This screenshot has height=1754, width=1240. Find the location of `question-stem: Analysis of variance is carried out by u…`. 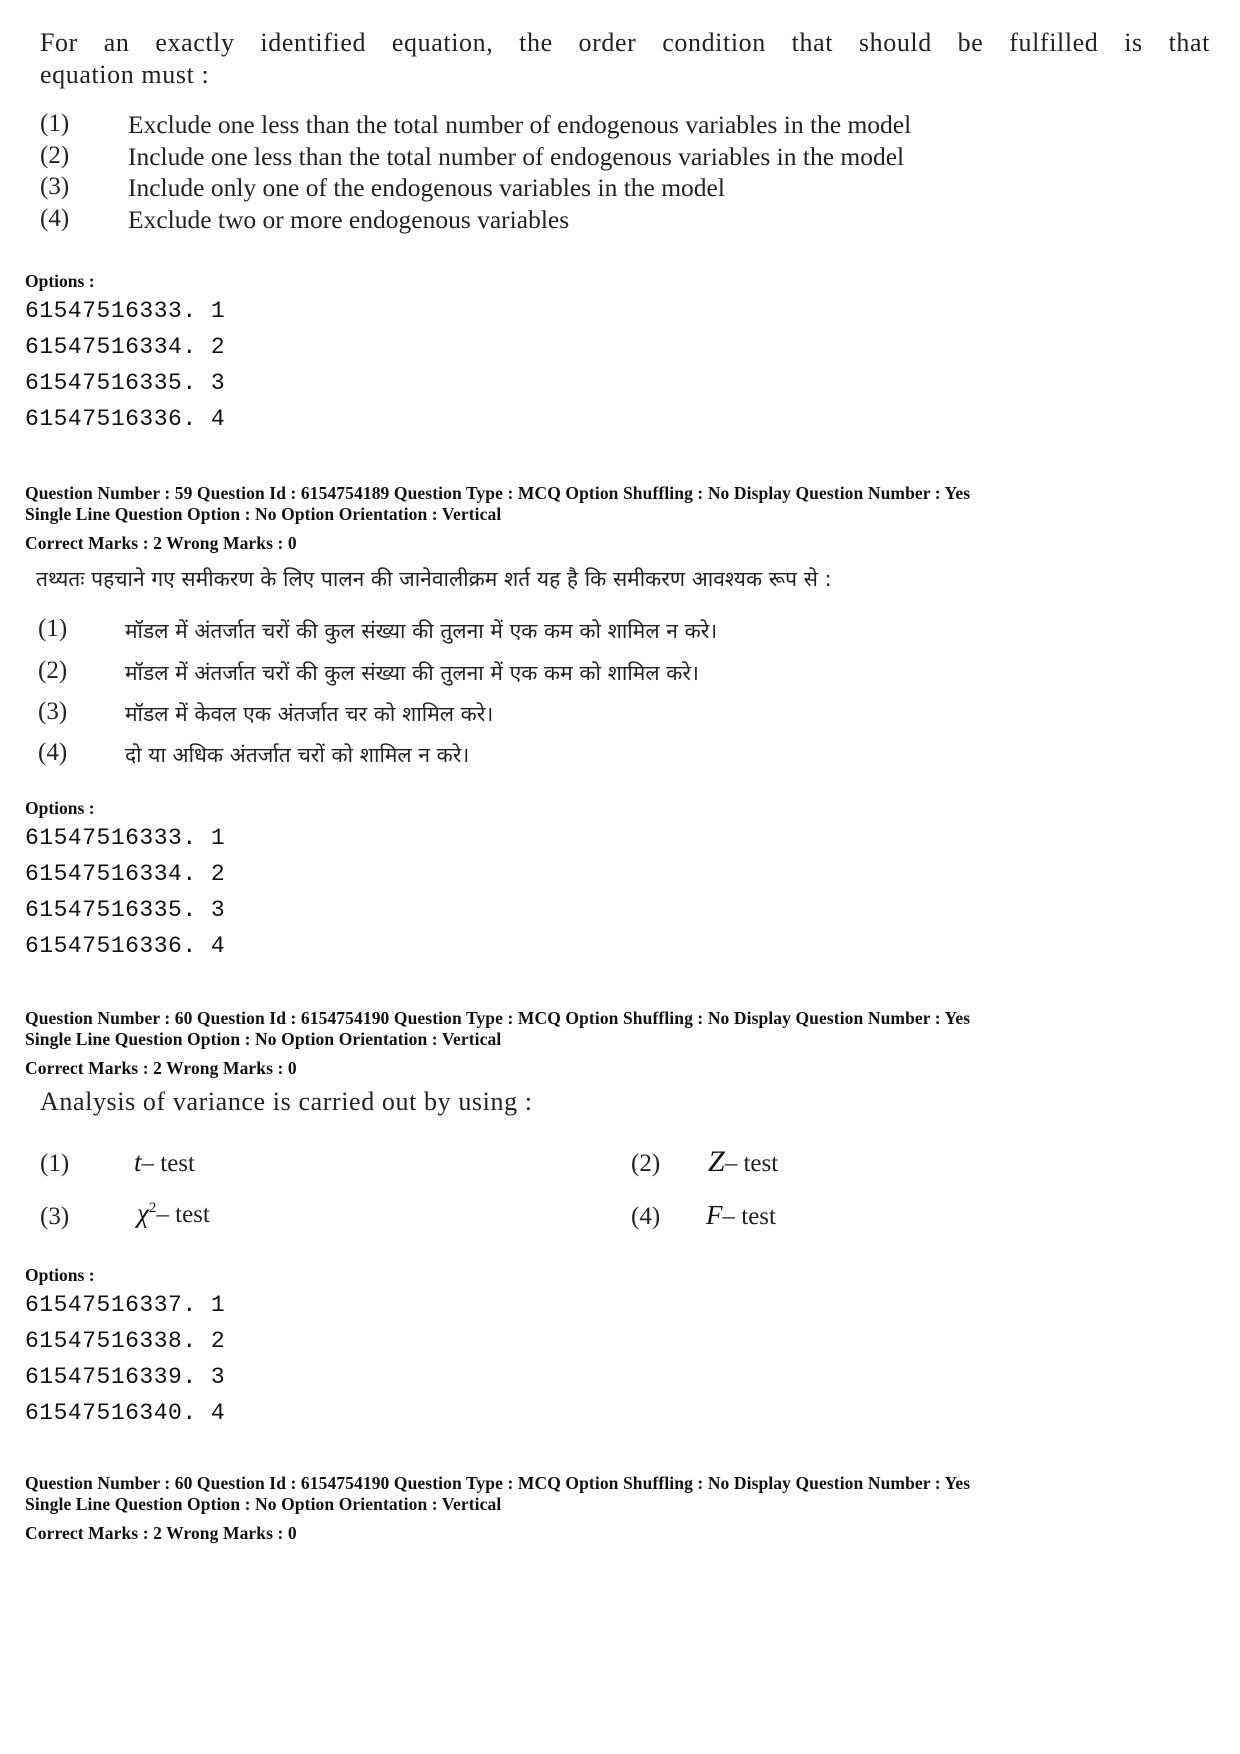

question-stem: Analysis of variance is carried out by u… is located at coordinates (286, 1101).